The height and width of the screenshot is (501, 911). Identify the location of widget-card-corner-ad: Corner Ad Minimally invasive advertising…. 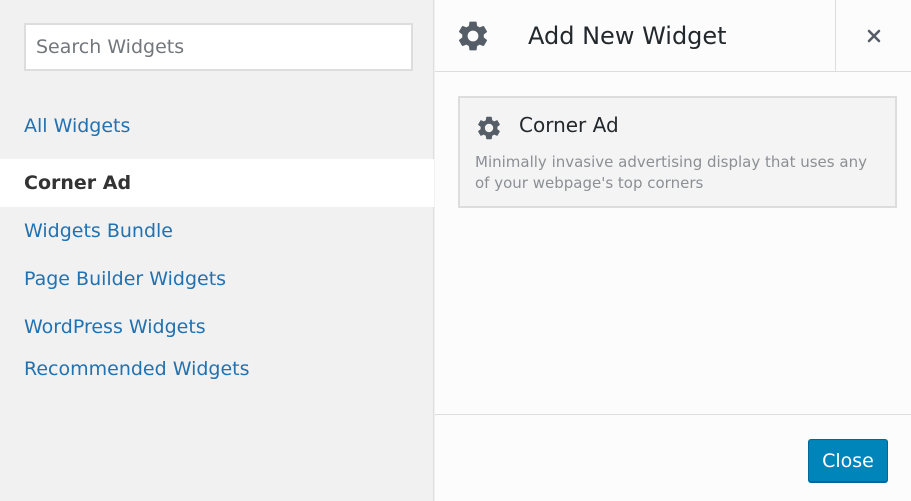
(677, 152).